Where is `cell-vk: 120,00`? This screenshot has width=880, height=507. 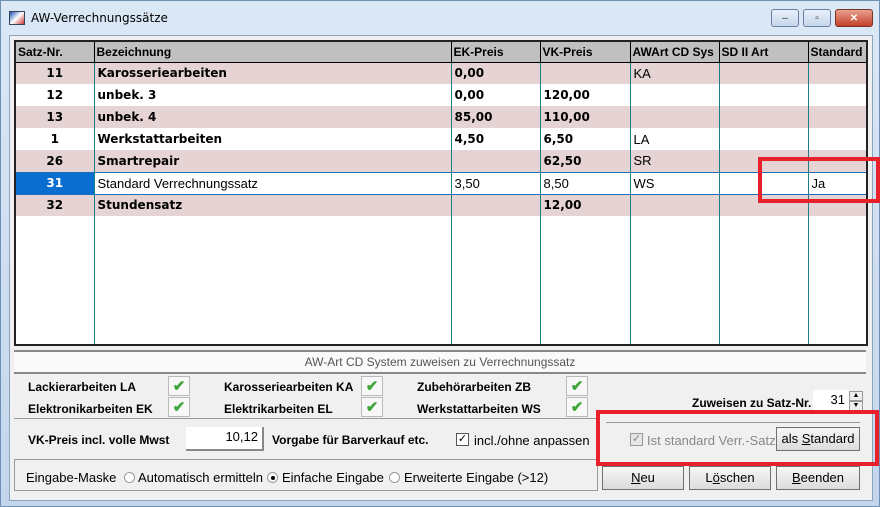
cell-vk: 120,00 is located at coordinates (585, 95).